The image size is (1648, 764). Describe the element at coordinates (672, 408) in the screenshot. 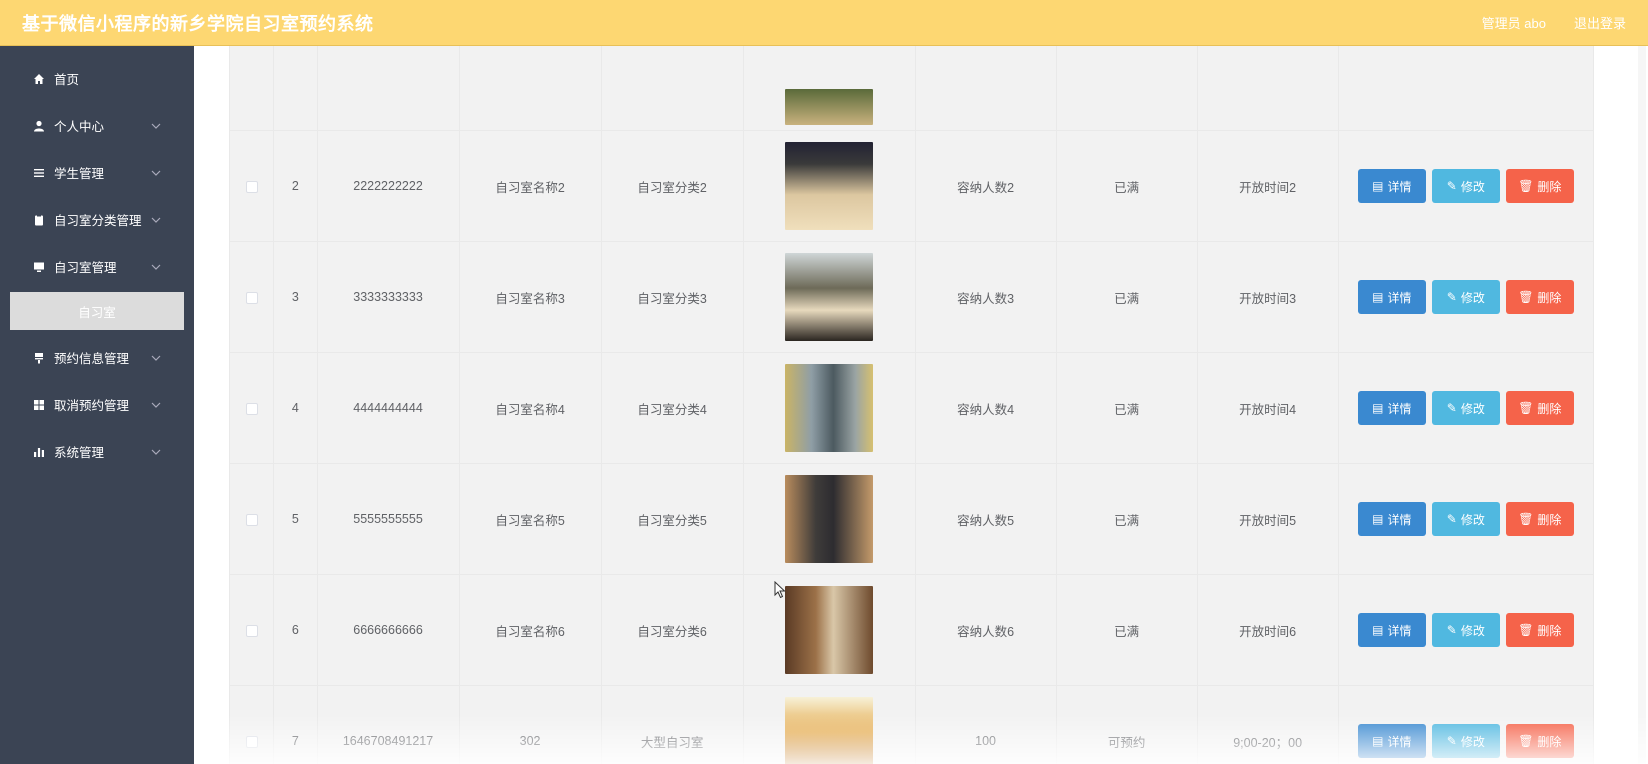

I see `room-category: 自习室分类4` at that location.